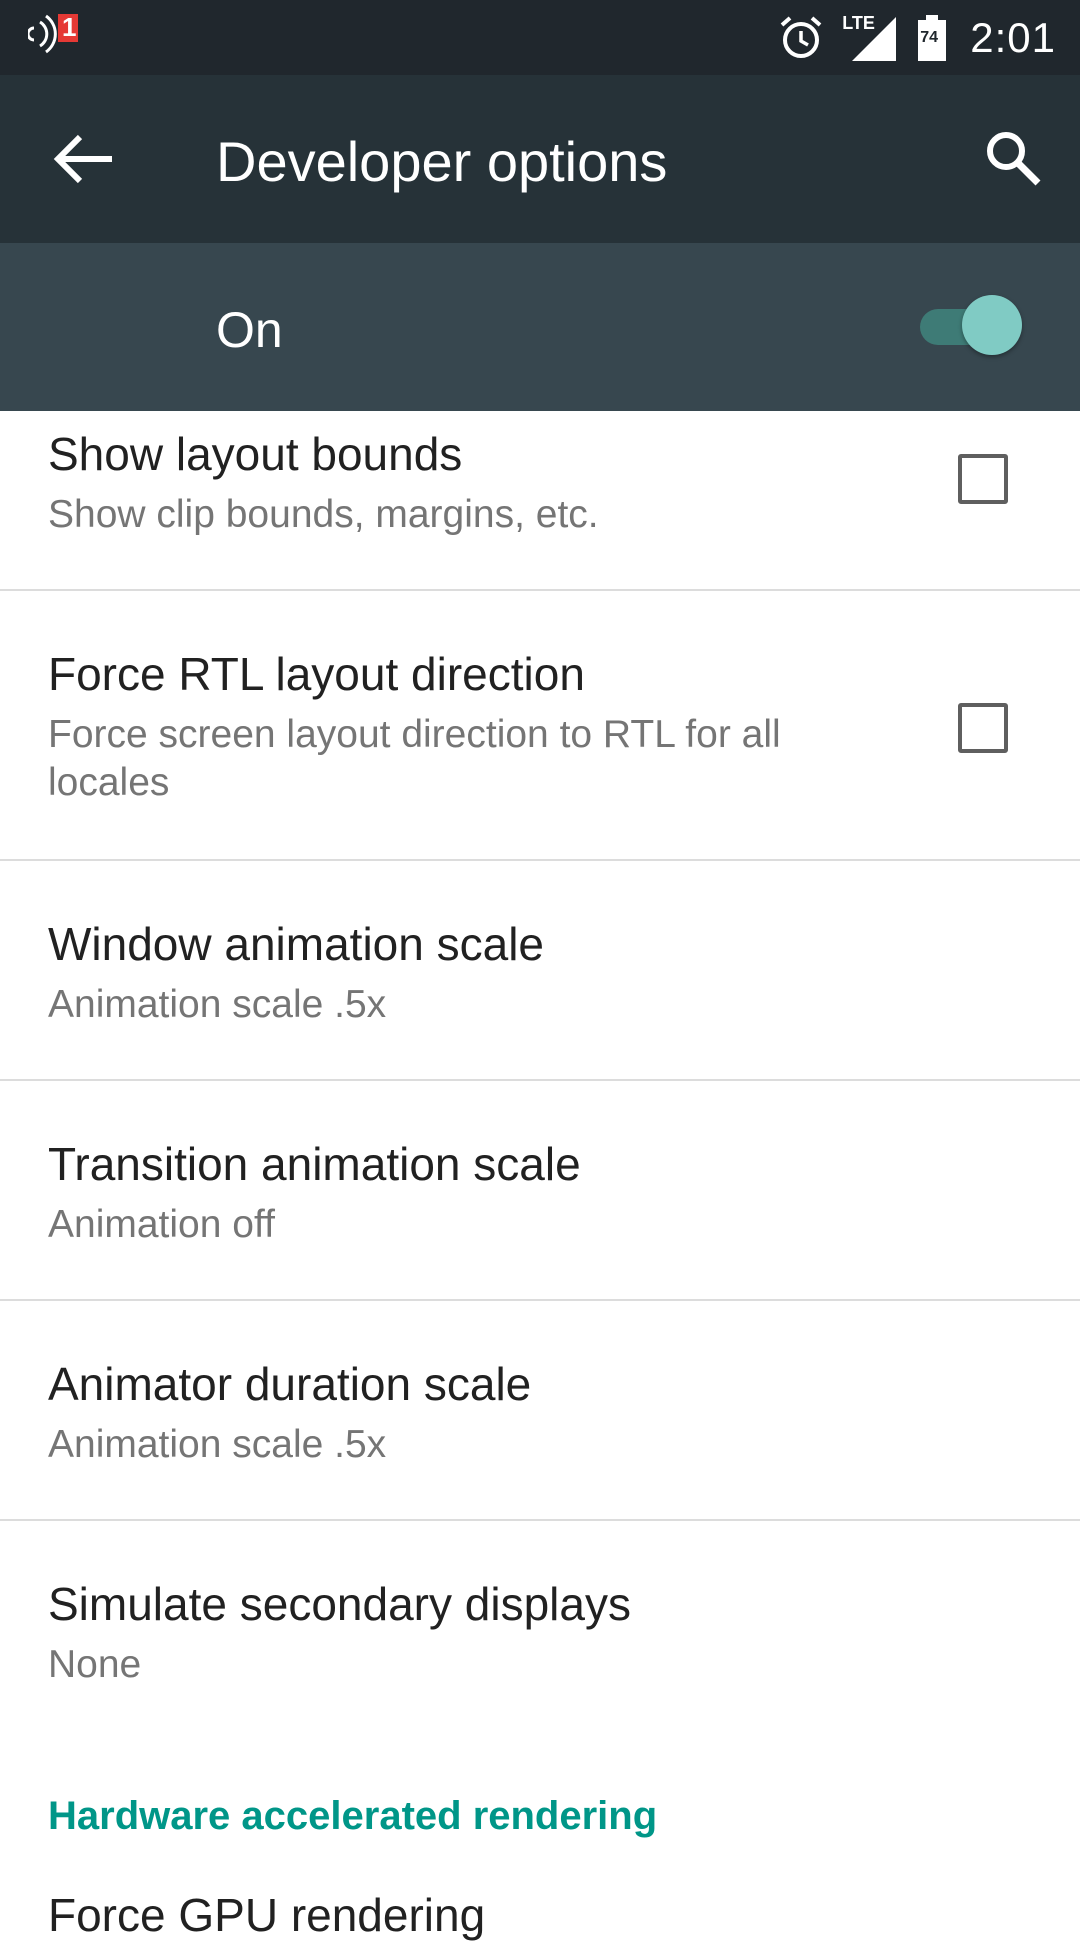  I want to click on app-toolbar: Developer options, so click(540, 159).